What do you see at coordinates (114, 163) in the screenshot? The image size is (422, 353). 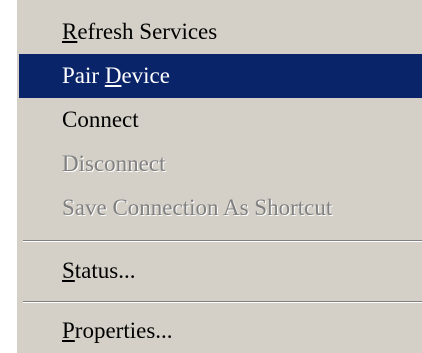 I see `menu-item-label: Disconnect` at bounding box center [114, 163].